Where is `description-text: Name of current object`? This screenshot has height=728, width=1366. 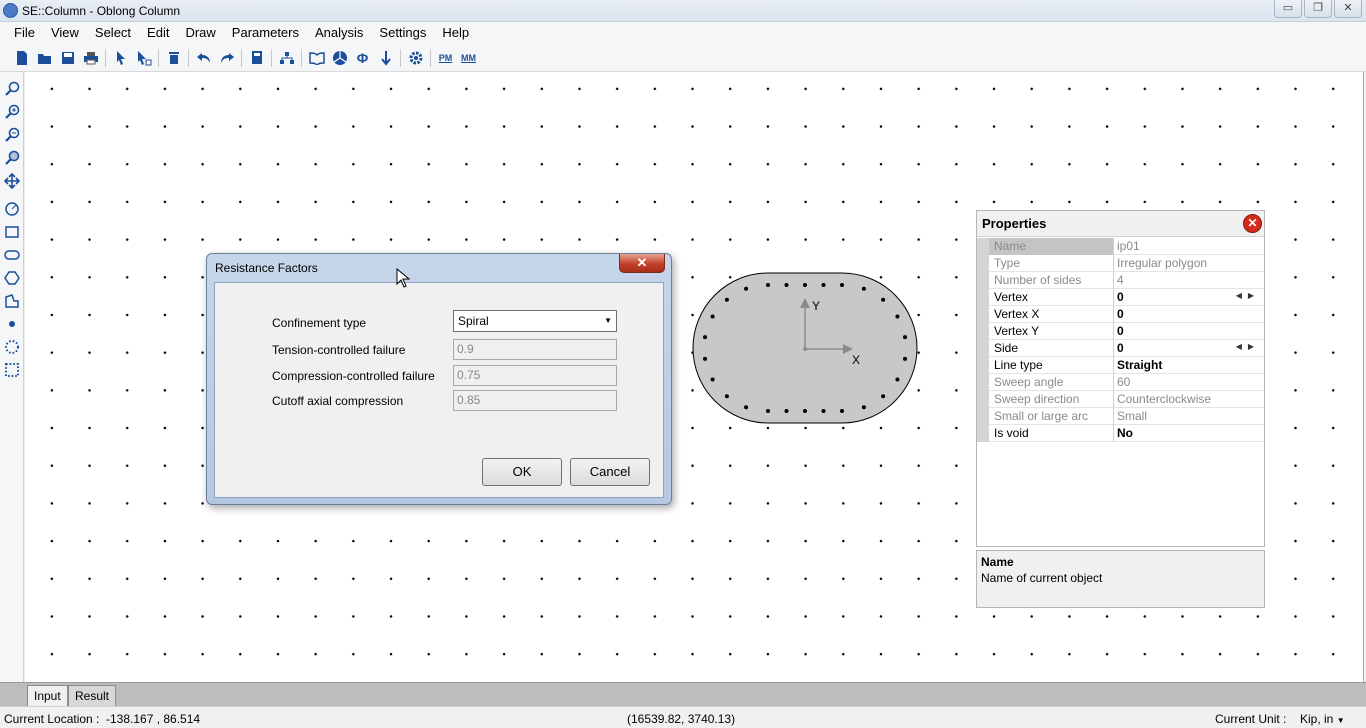 description-text: Name of current object is located at coordinates (1042, 578).